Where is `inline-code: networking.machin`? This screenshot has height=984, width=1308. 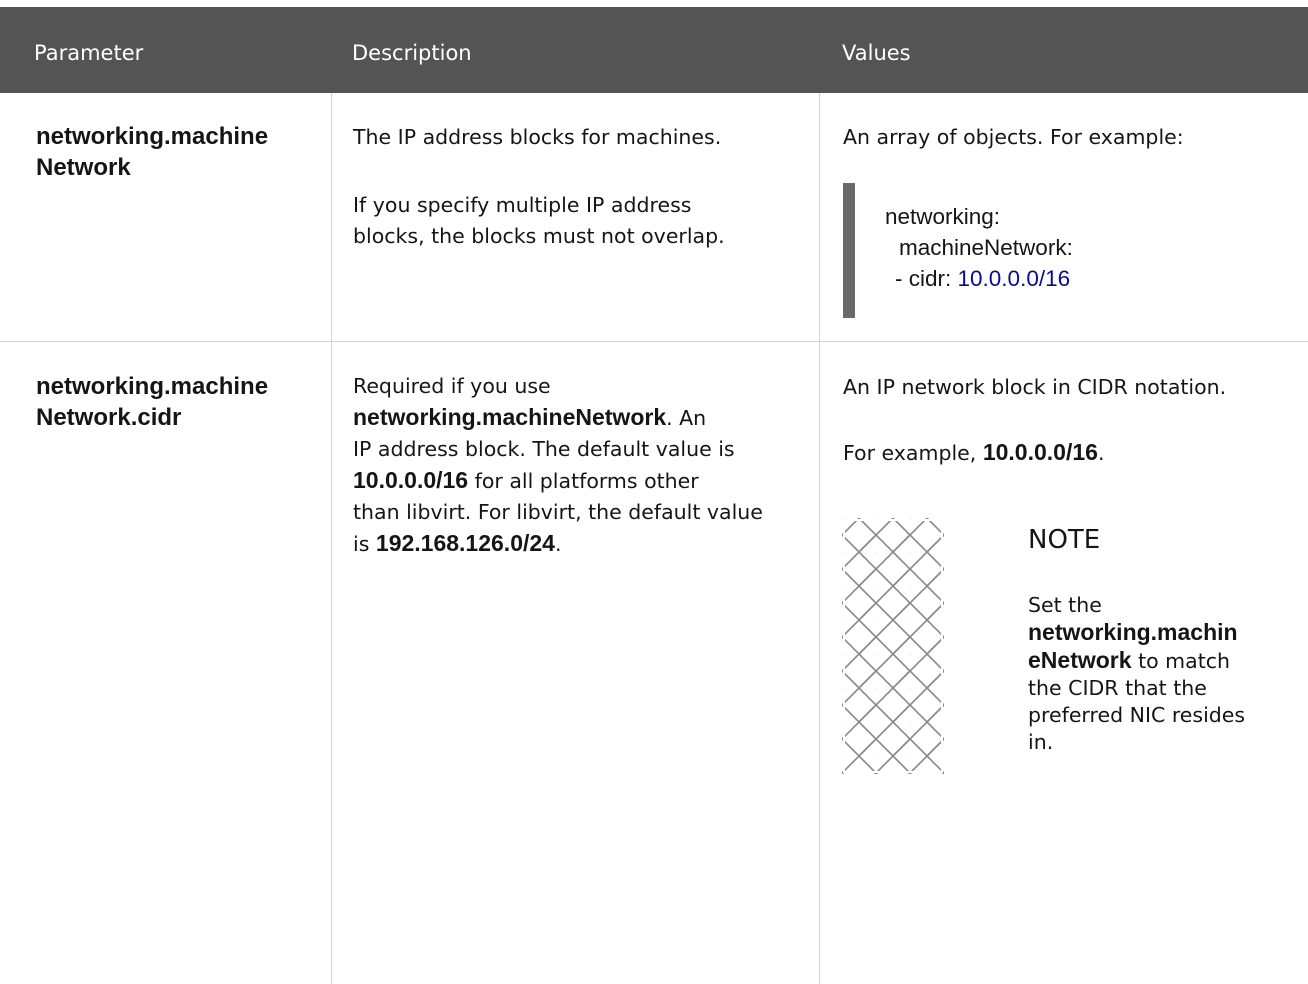
inline-code: networking.machin is located at coordinates (1133, 632).